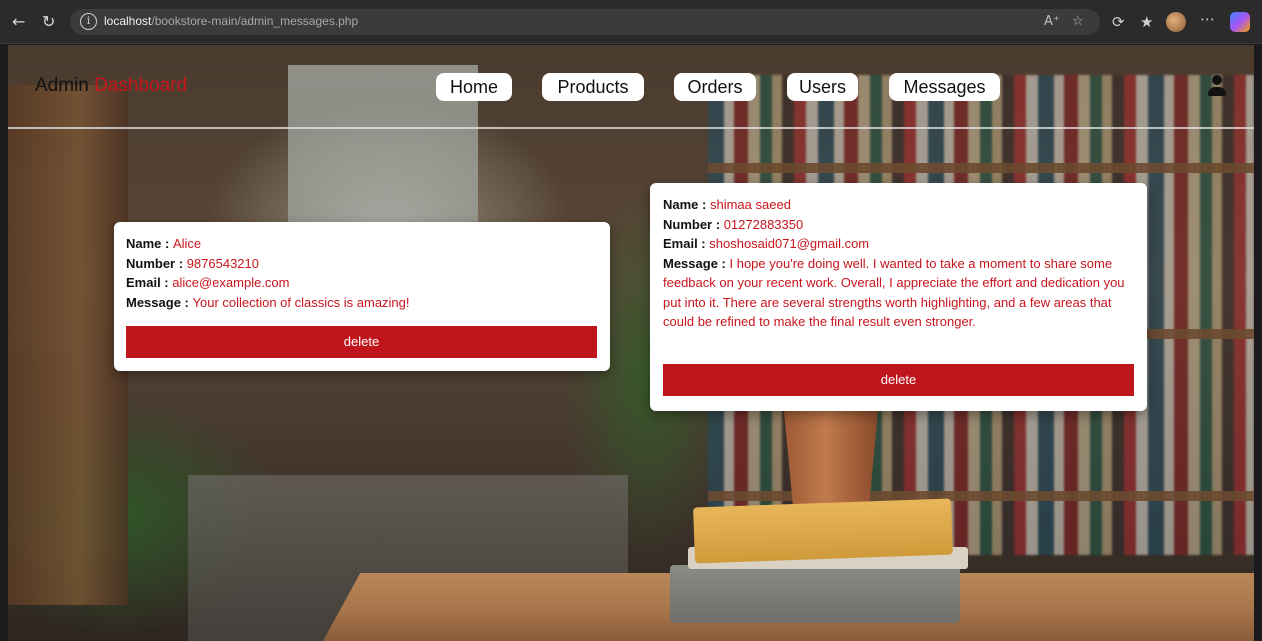 The image size is (1262, 641). I want to click on nav-home: Home, so click(474, 87).